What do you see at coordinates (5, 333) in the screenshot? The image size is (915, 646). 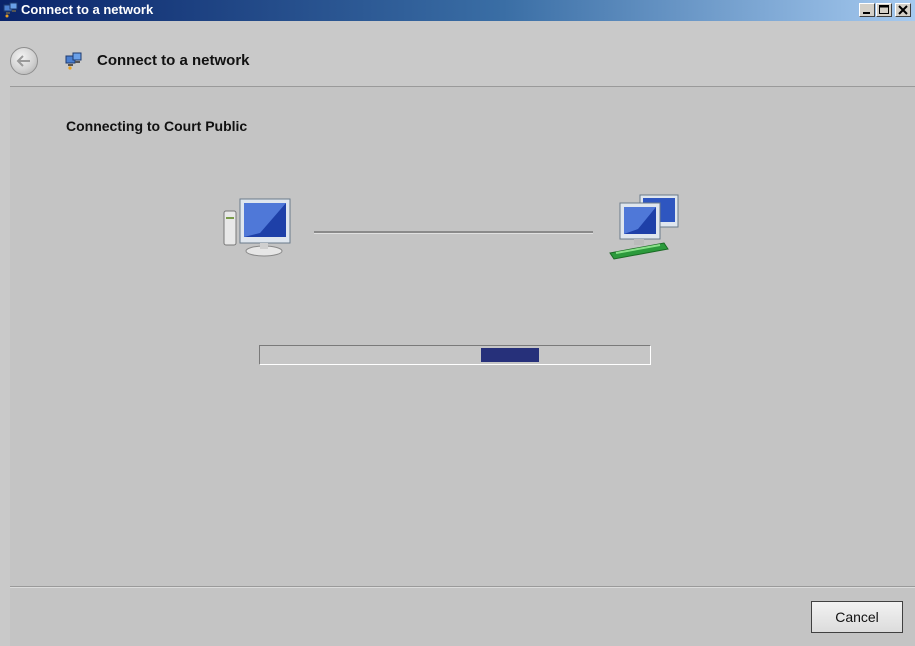 I see `window-frame` at bounding box center [5, 333].